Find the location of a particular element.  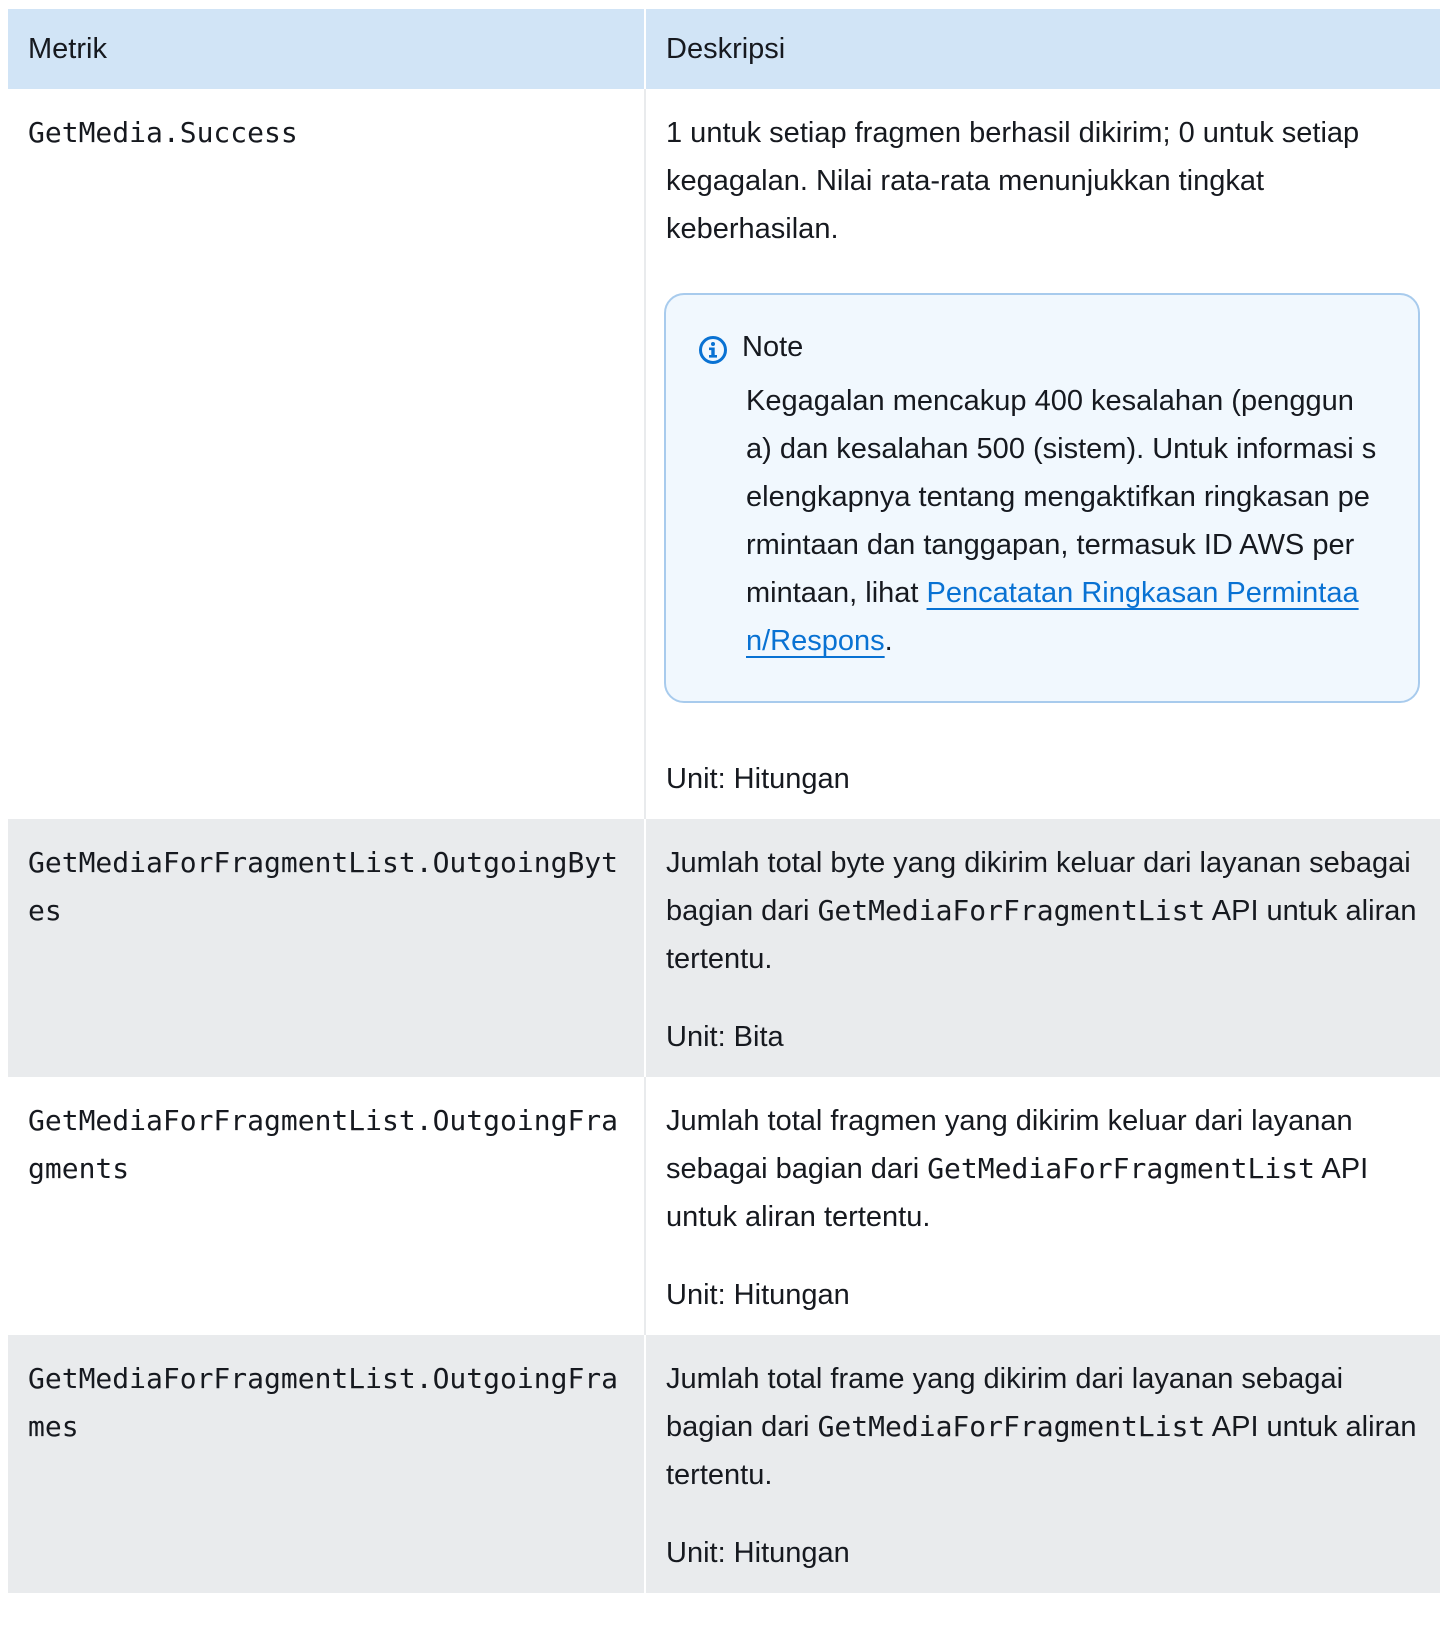

metric-name: GetMediaForFragmentList.OutgoingFrames is located at coordinates (327, 1464).